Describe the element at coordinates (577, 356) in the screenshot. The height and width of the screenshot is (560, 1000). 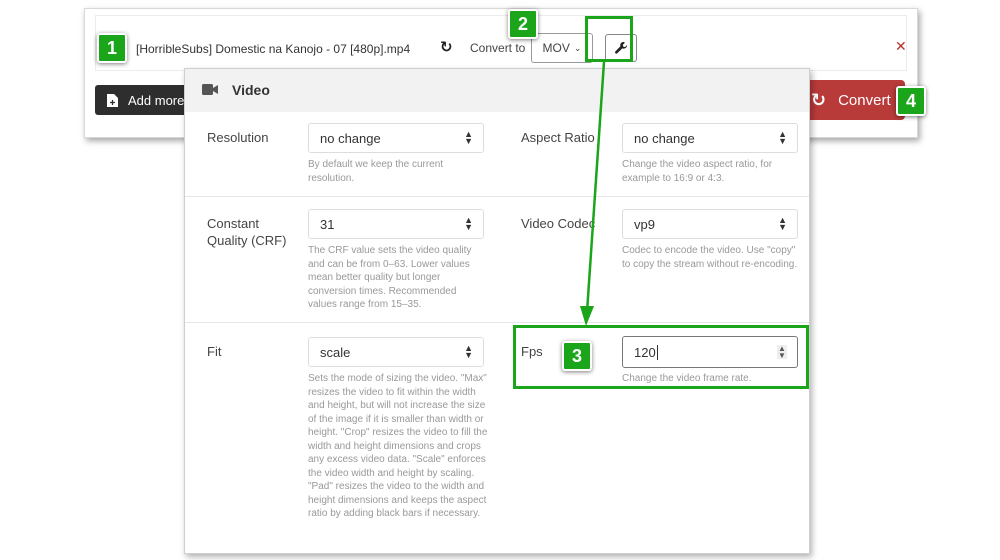
I see `annotation-badge-3: 3` at that location.